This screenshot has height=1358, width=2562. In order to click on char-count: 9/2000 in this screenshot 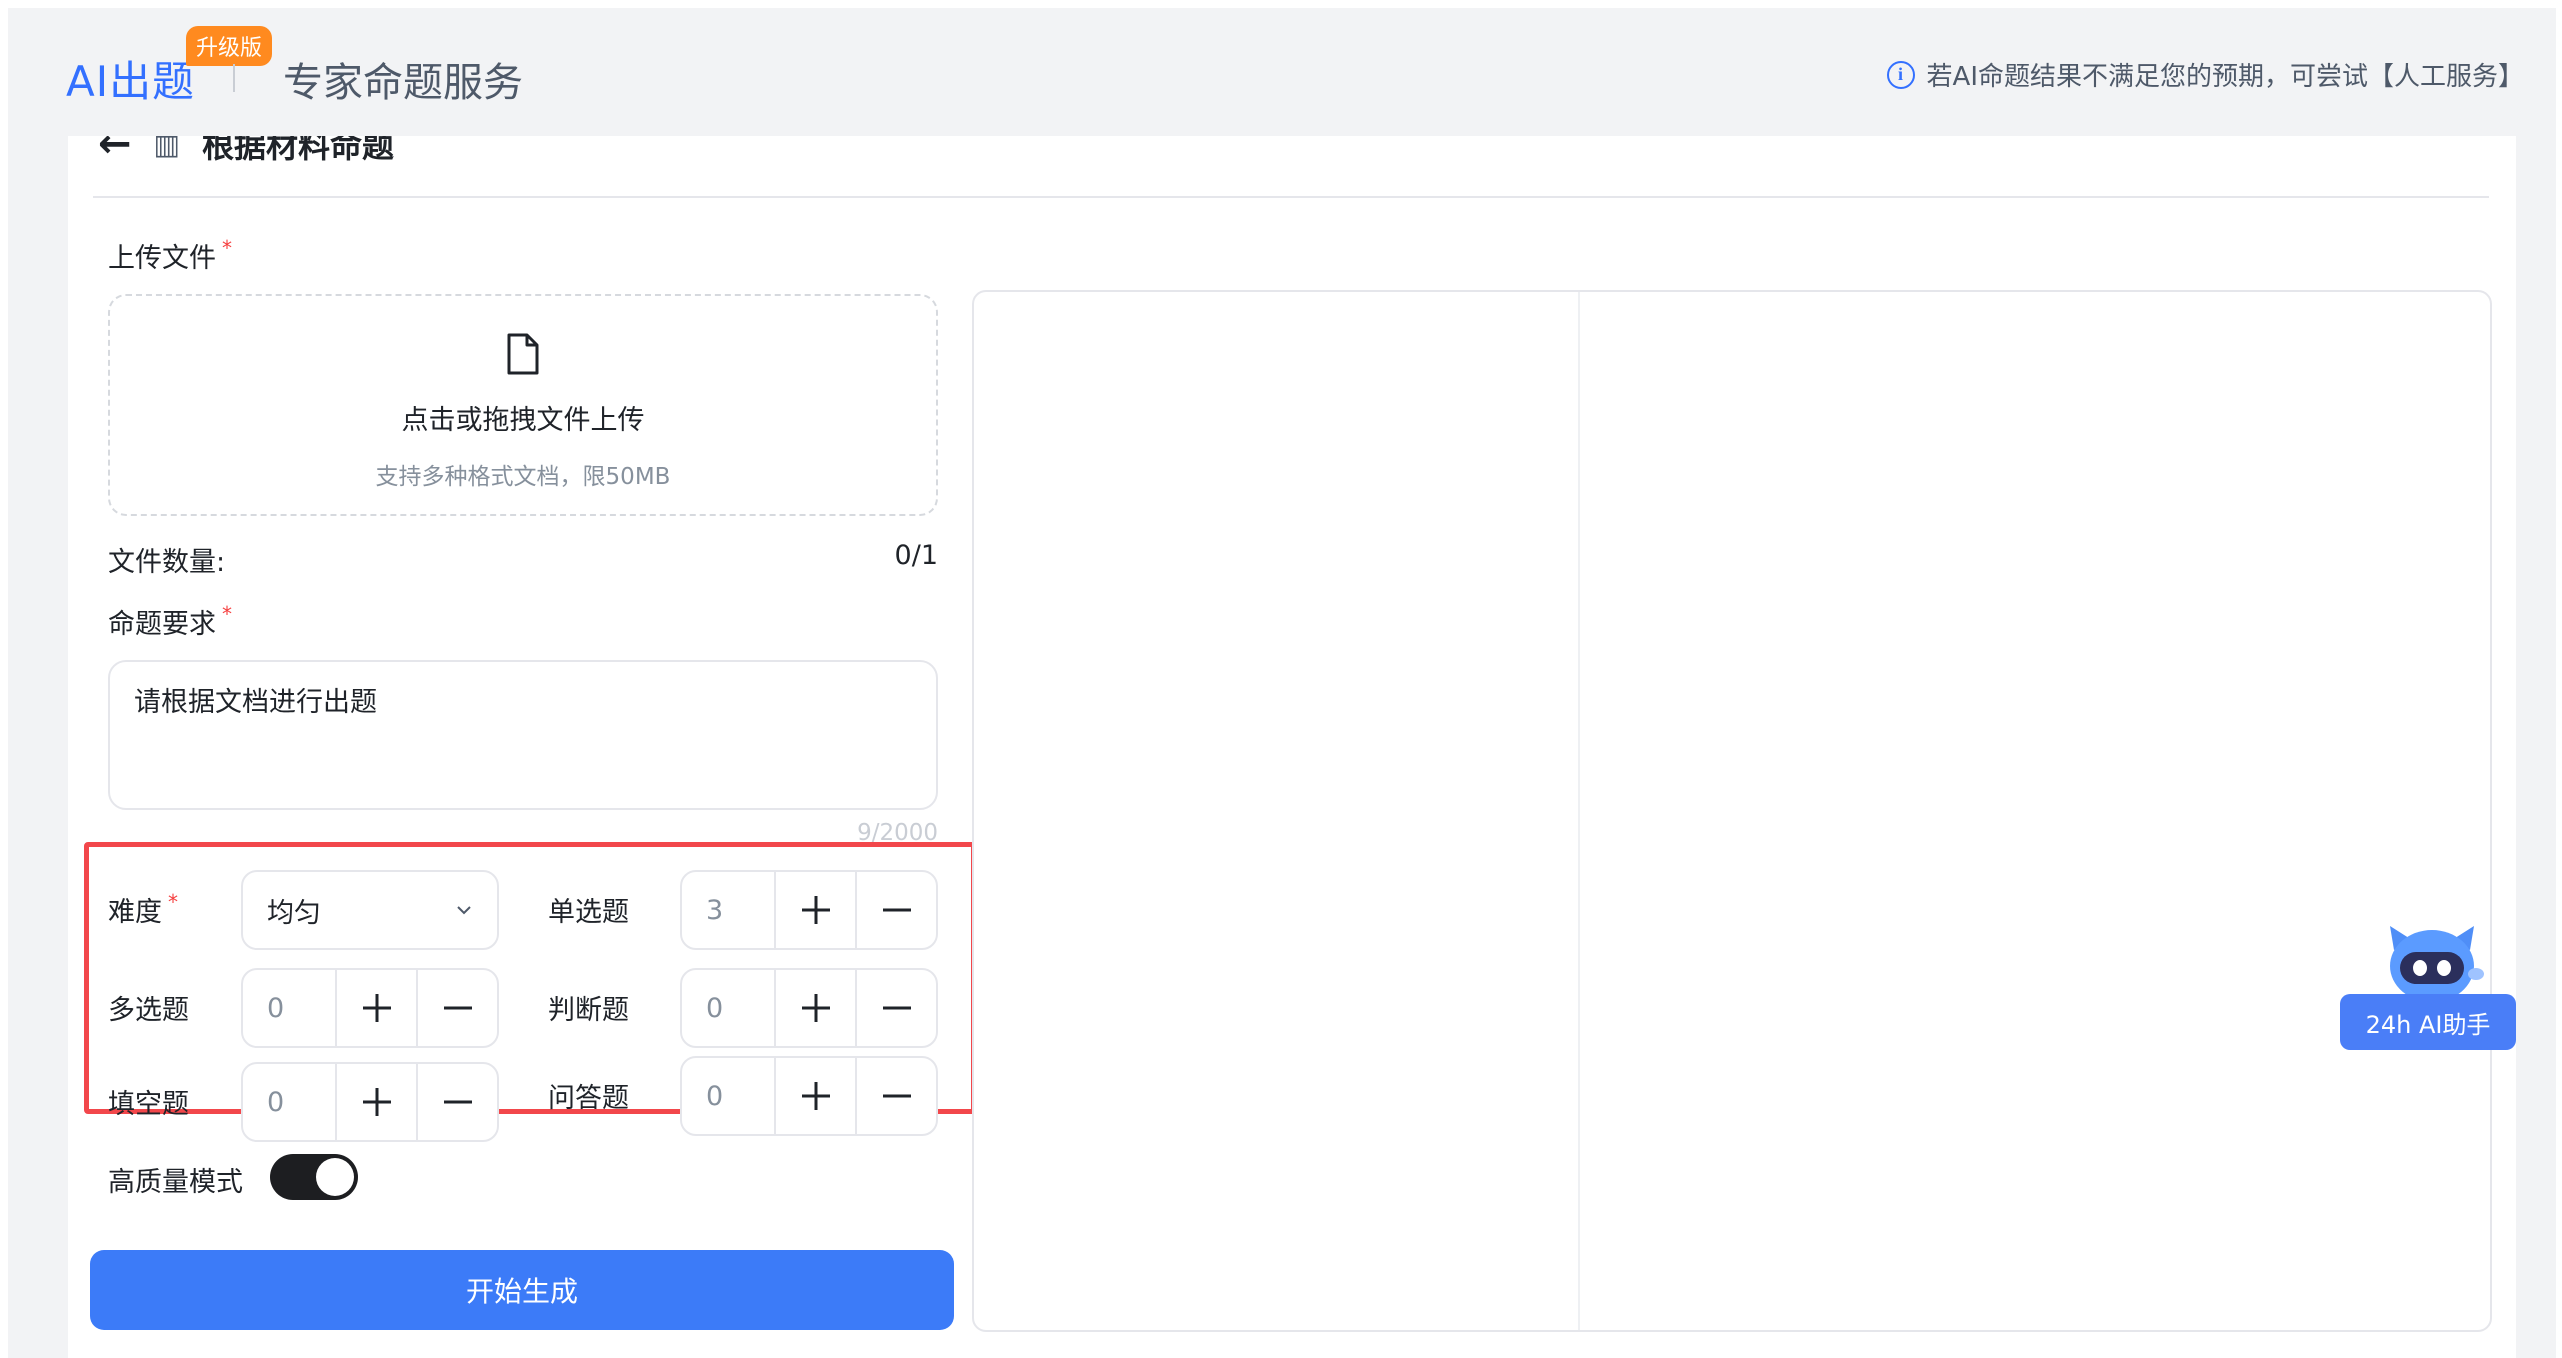, I will do `click(897, 831)`.